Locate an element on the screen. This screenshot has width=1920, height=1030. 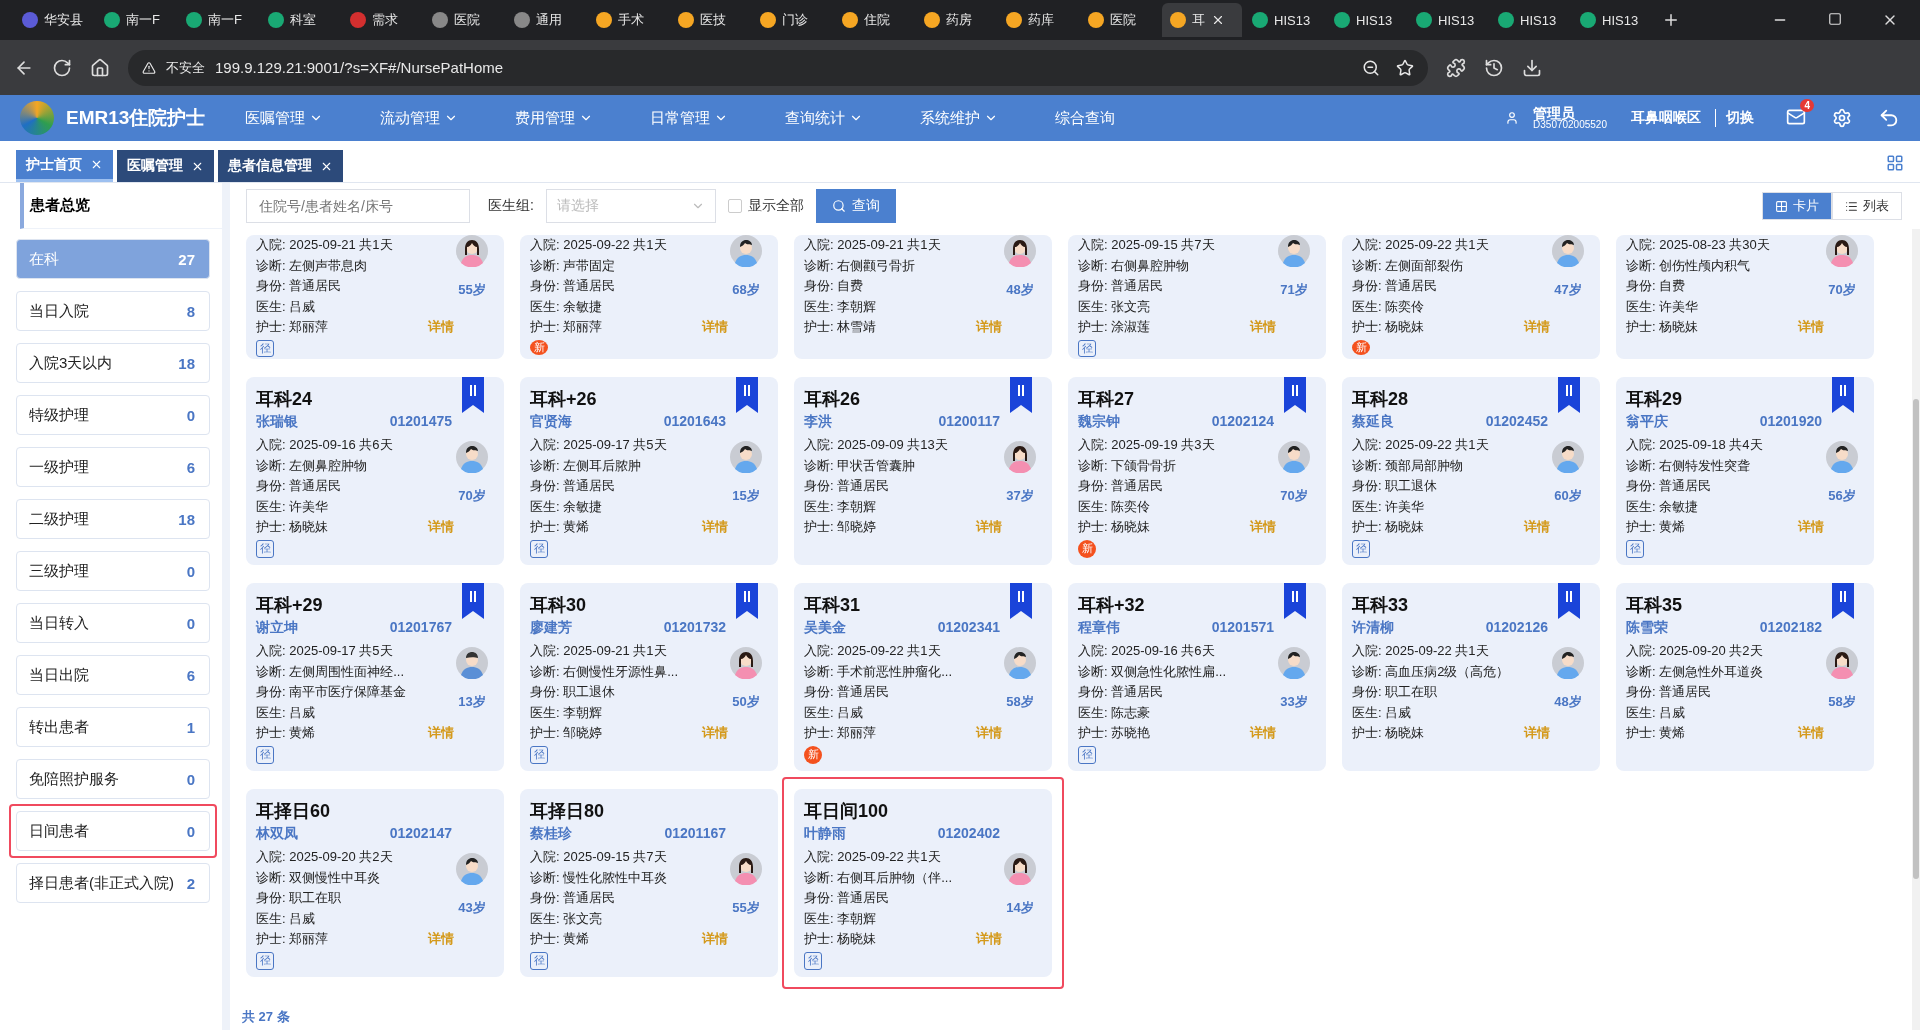
menu-item: 医嘱管理 is located at coordinates (313, 118).